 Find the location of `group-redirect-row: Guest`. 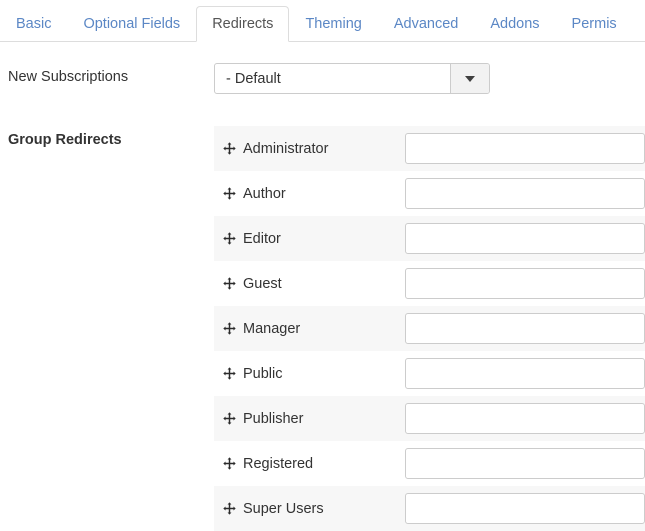

group-redirect-row: Guest is located at coordinates (429, 283).